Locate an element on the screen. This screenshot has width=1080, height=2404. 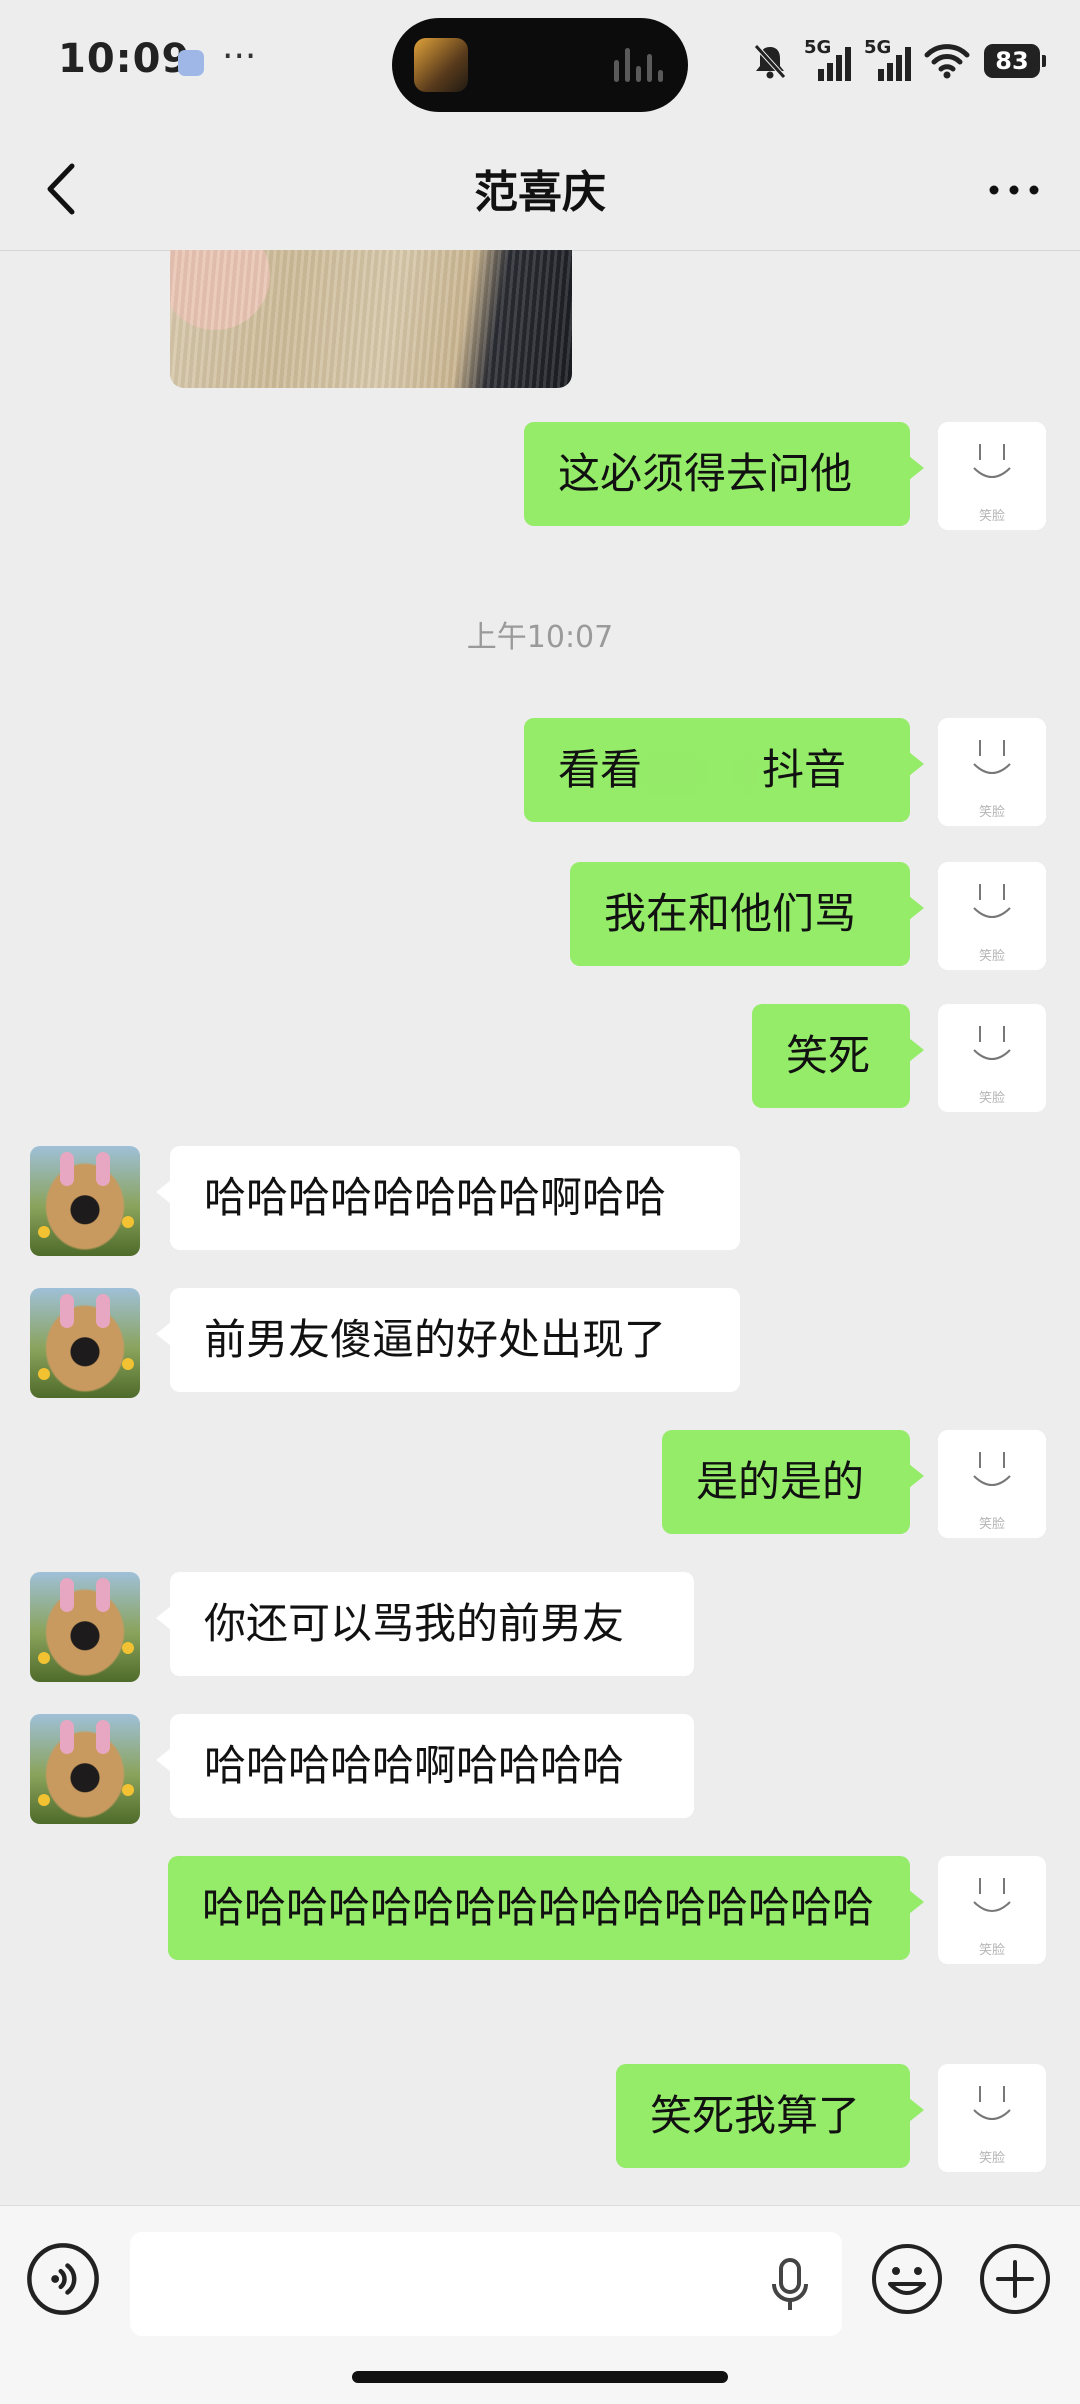
emoji-icon is located at coordinates (907, 2279).